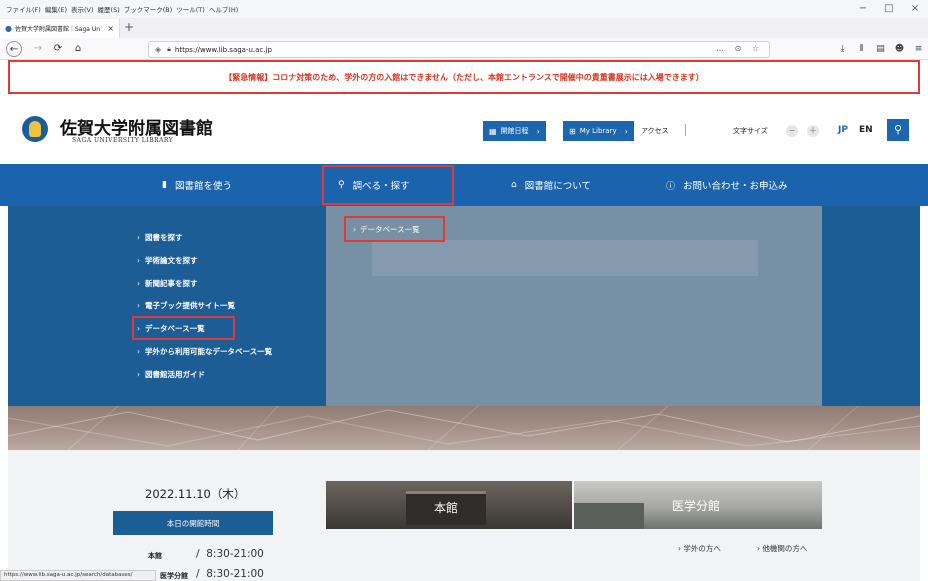  I want to click on lock-icon: 🔒︎, so click(169, 49).